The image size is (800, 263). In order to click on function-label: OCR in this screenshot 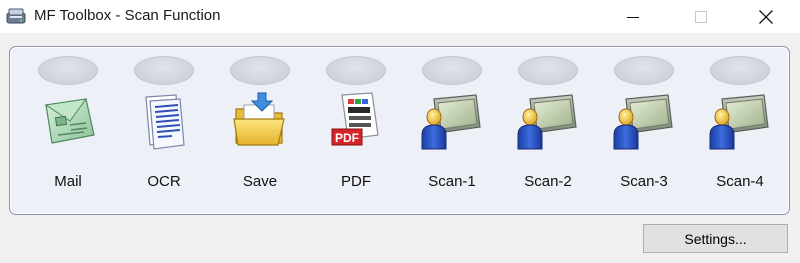, I will do `click(164, 181)`.